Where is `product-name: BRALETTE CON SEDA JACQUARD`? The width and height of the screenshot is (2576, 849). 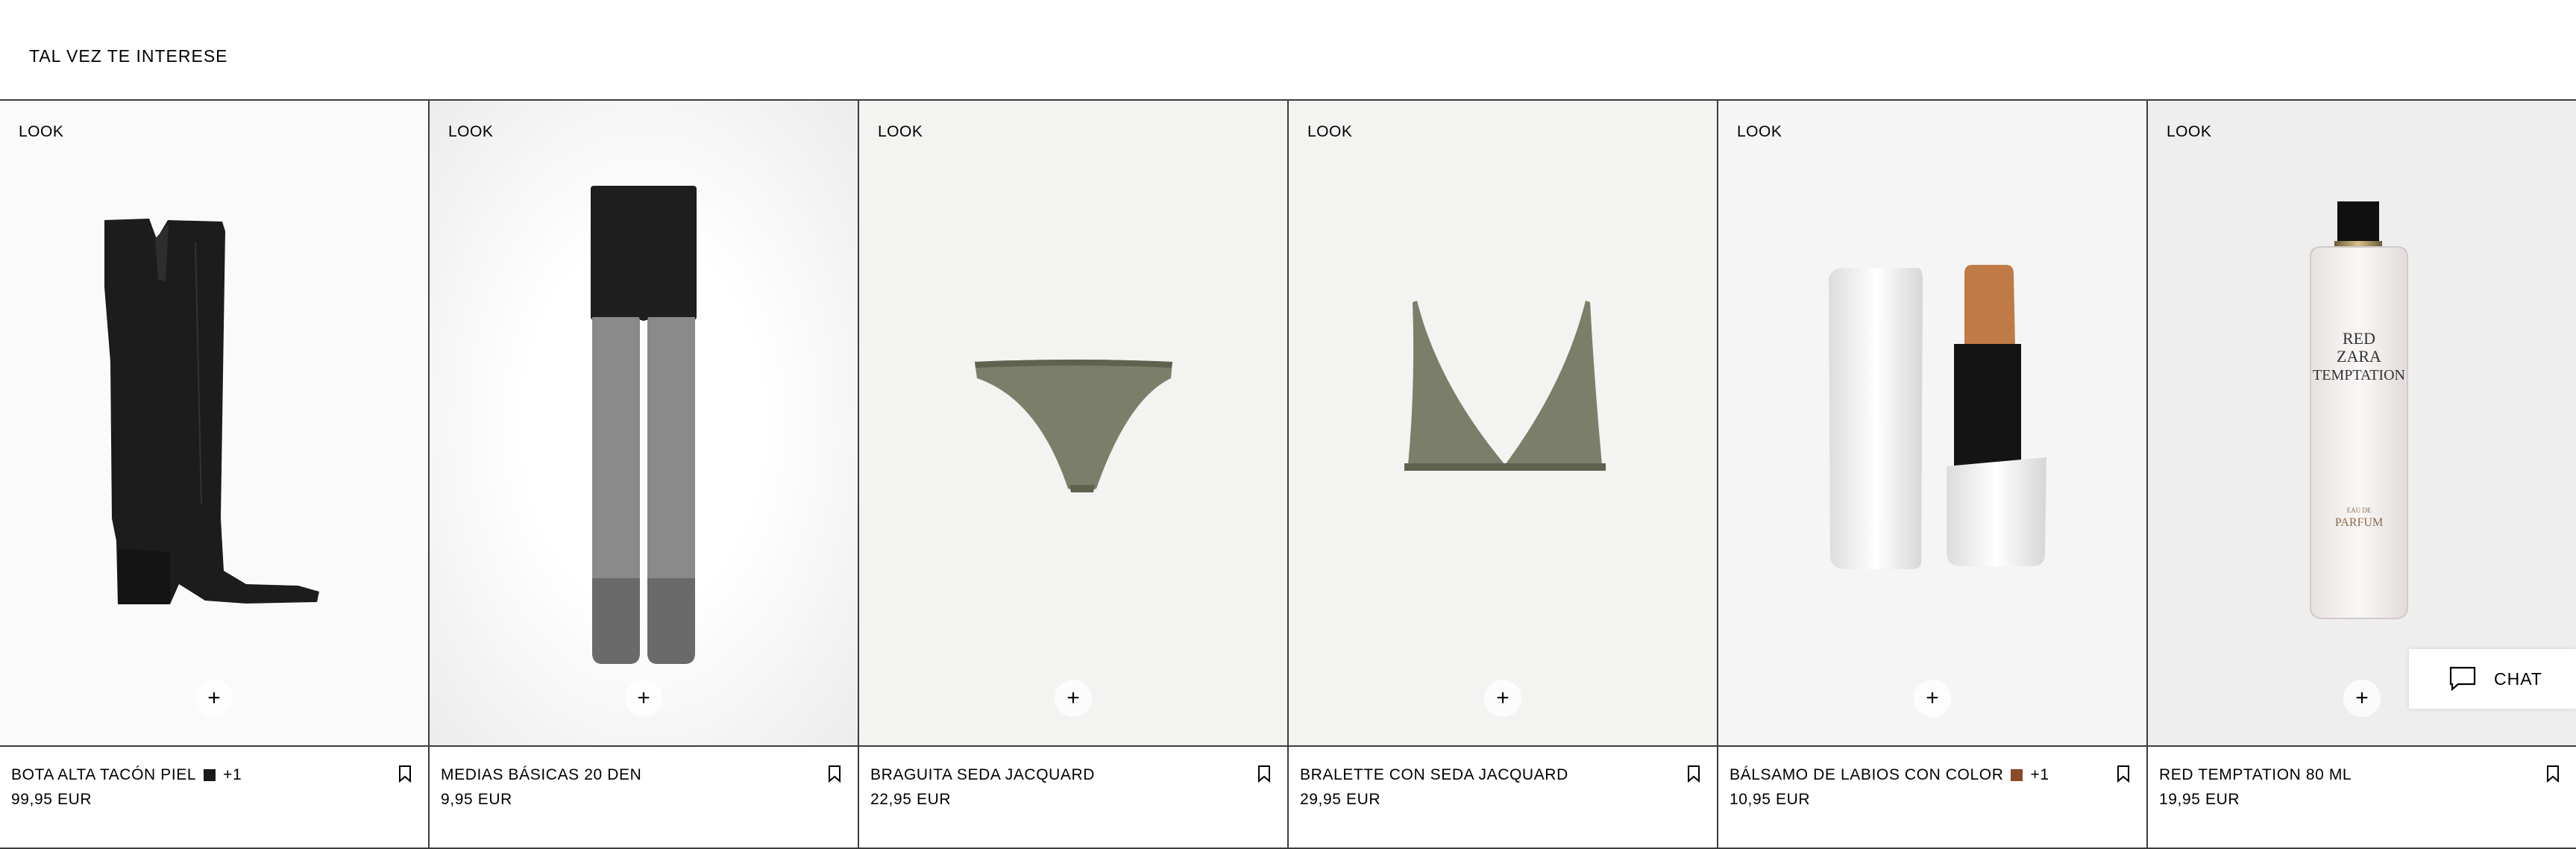
product-name: BRALETTE CON SEDA JACQUARD is located at coordinates (1434, 775).